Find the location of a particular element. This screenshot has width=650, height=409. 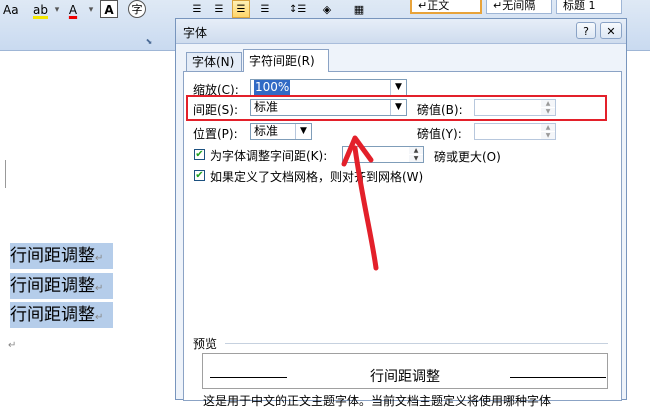

annotation-red-arrow is located at coordinates (360, 203).